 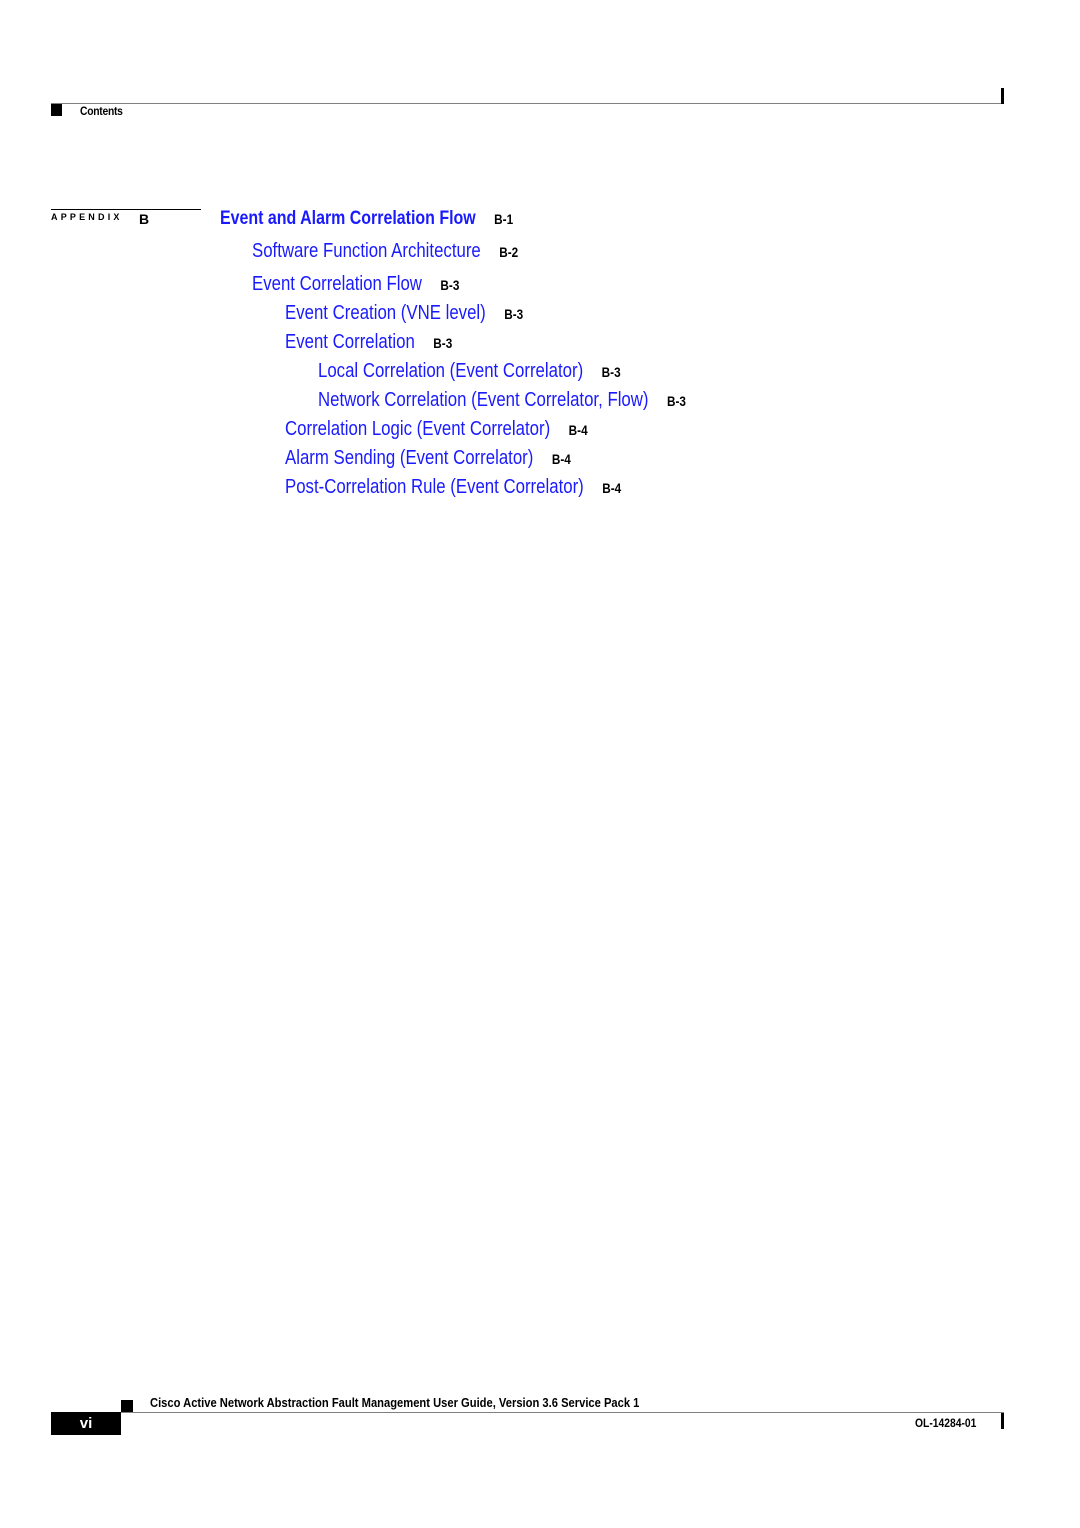 What do you see at coordinates (409, 458) in the screenshot?
I see `toc-entry-title: Alarm Sending (Event Correlator)` at bounding box center [409, 458].